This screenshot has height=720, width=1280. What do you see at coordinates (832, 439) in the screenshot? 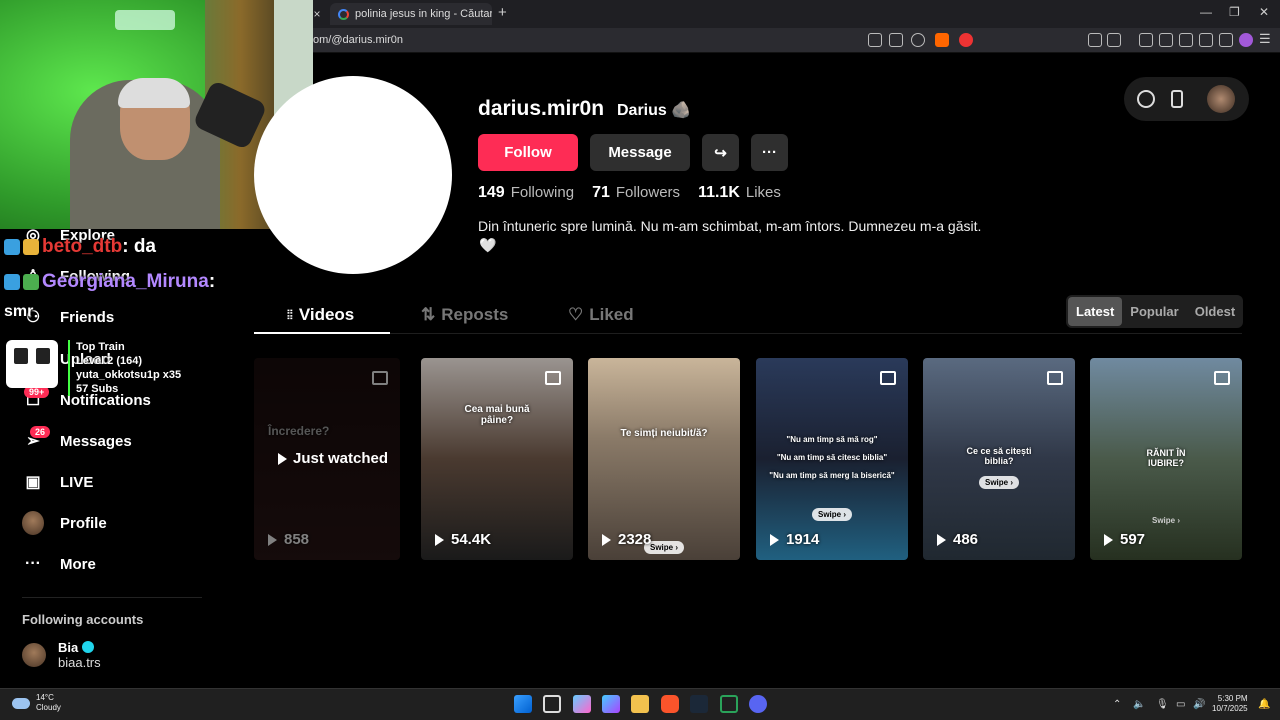
I see `video-caption: "Nu am timp să mă rog"` at bounding box center [832, 439].